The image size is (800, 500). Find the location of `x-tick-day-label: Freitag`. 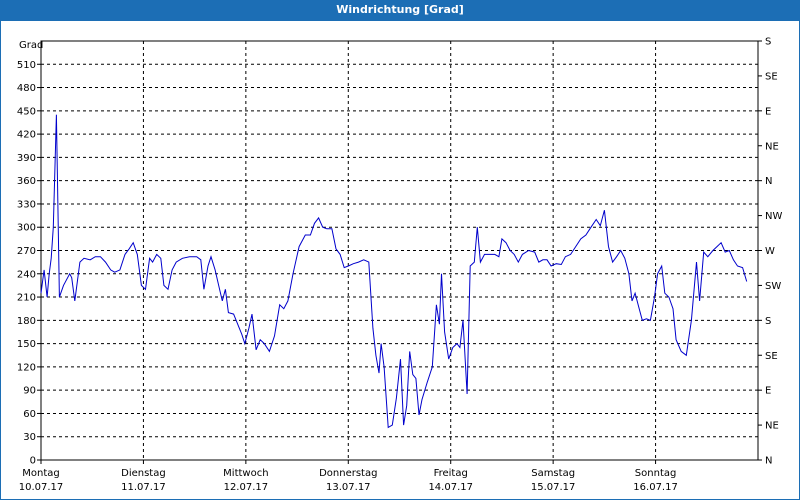

x-tick-day-label: Freitag is located at coordinates (451, 473).